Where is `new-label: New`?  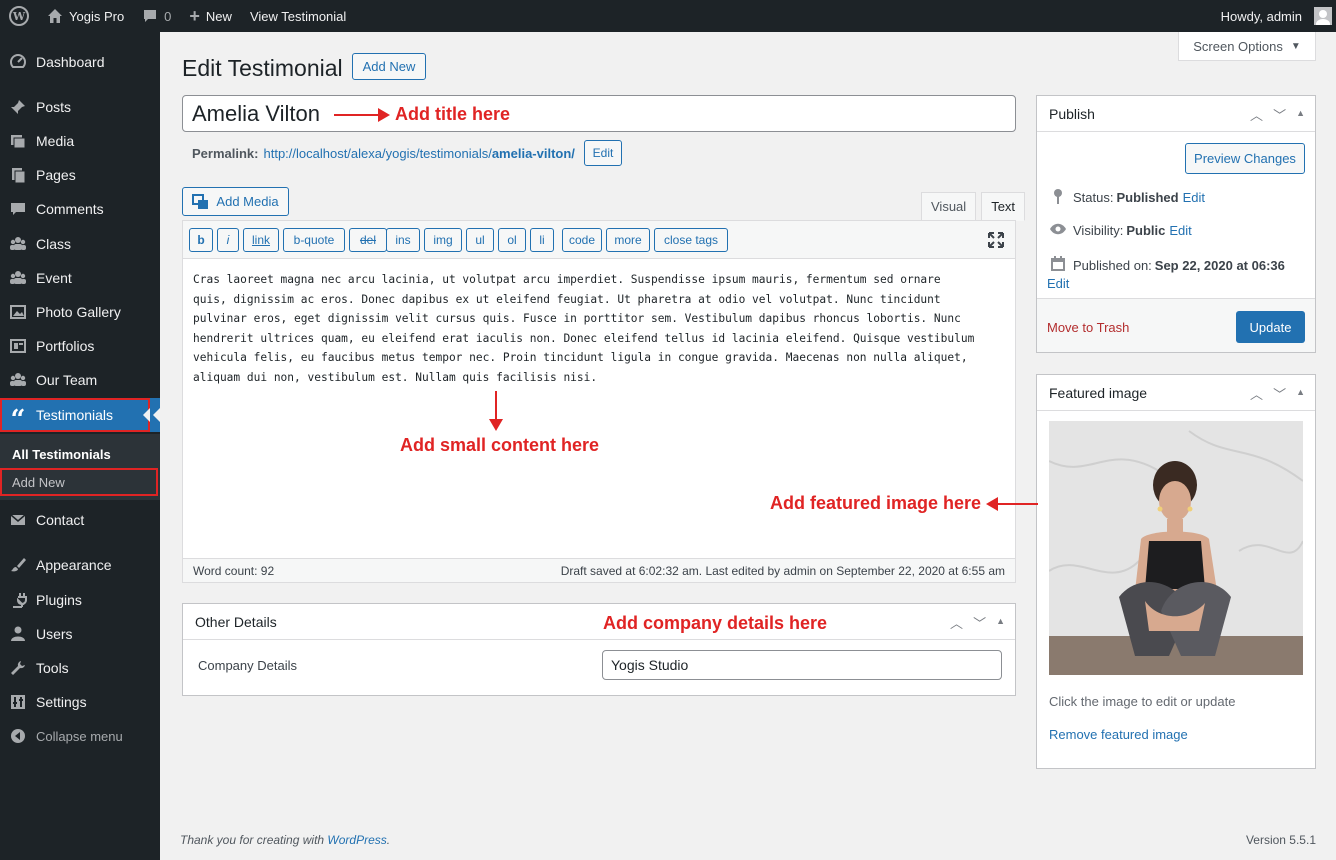
new-label: New is located at coordinates (218, 16).